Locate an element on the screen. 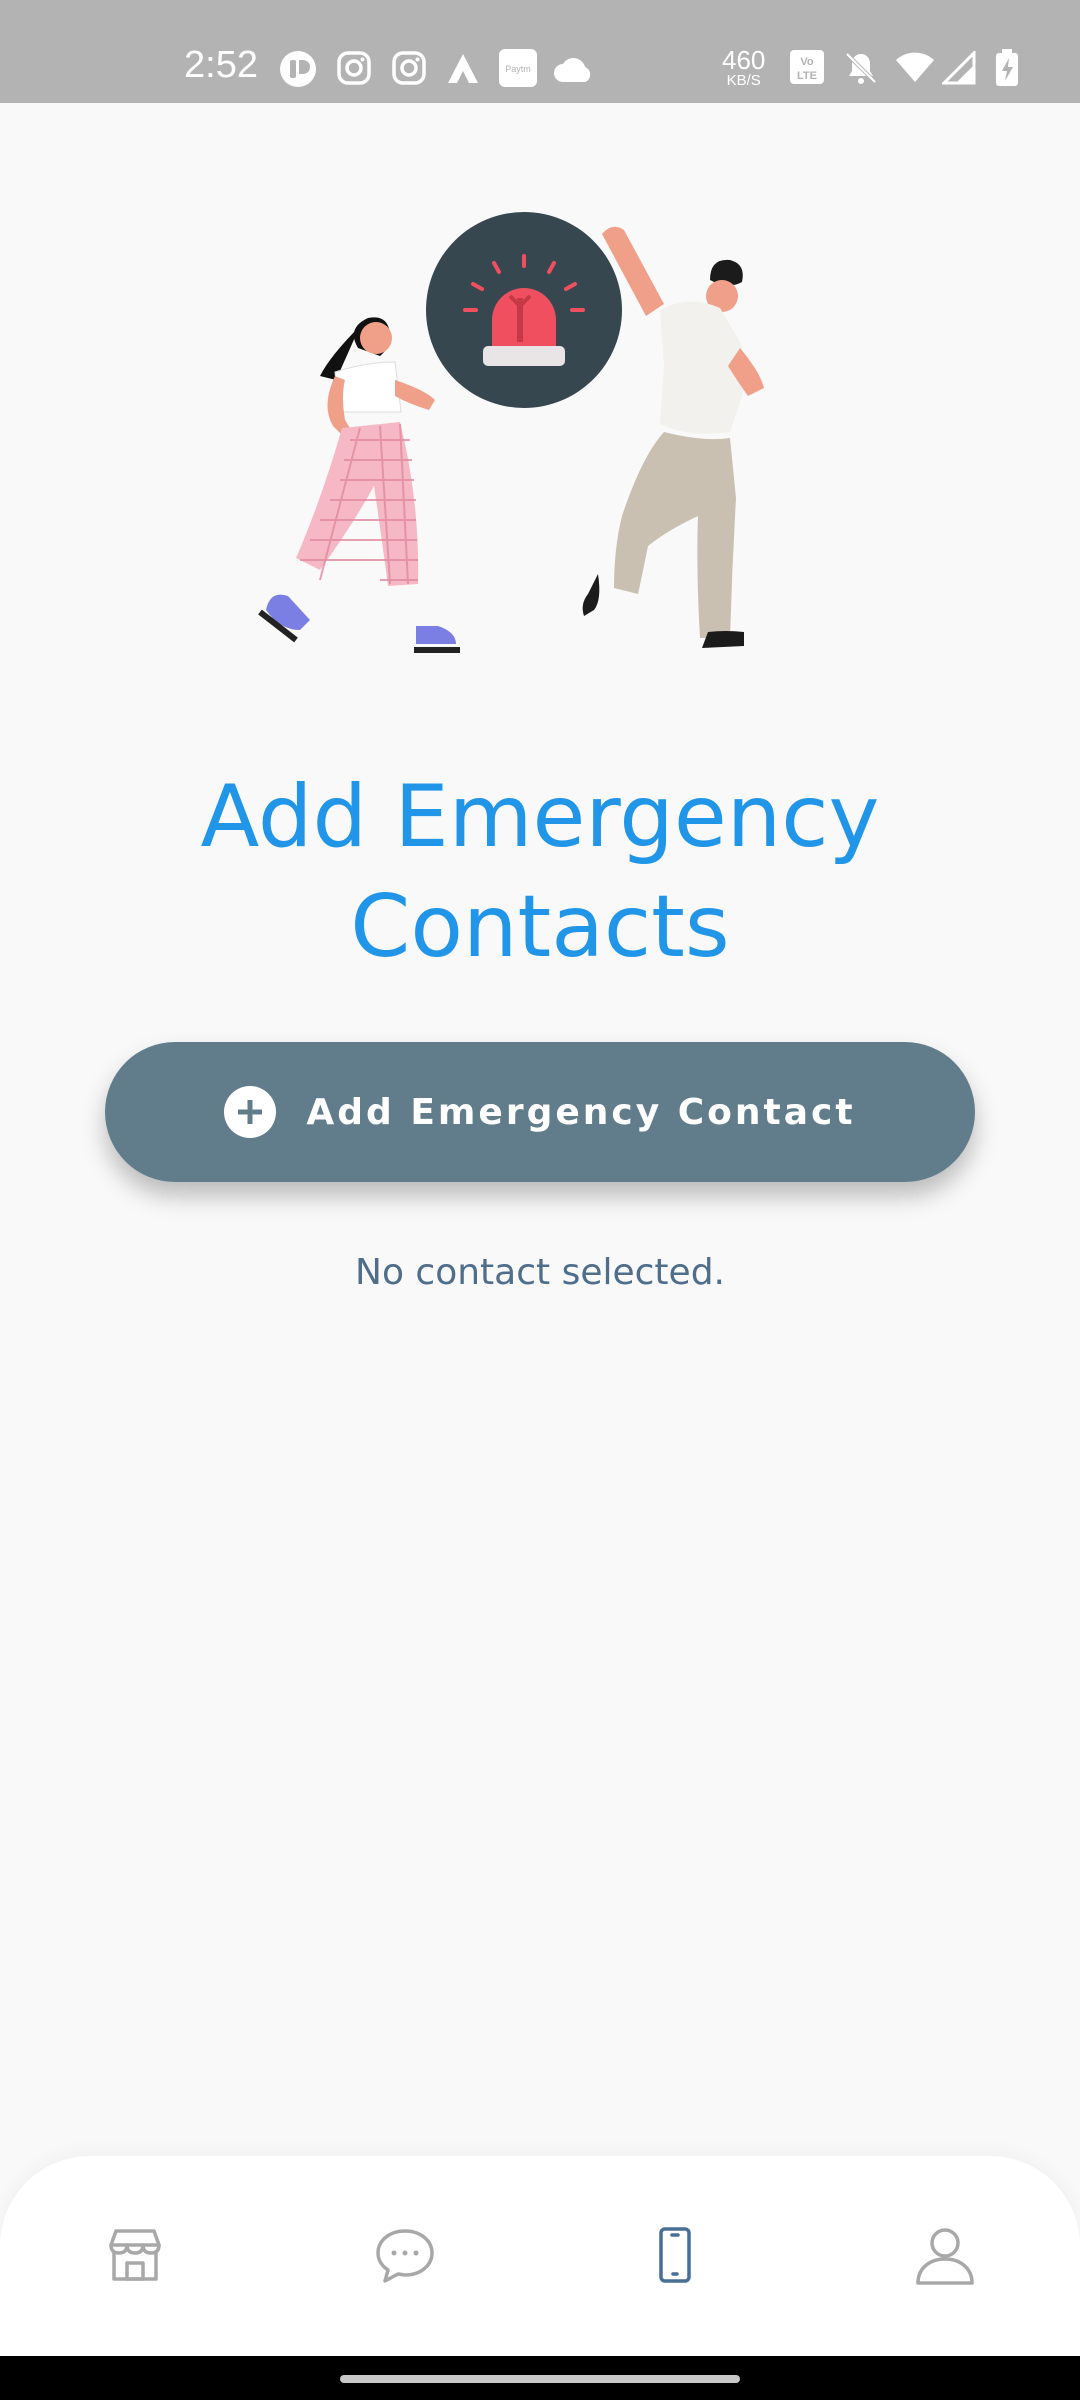 The width and height of the screenshot is (1080, 2400). mute-icon is located at coordinates (861, 70).